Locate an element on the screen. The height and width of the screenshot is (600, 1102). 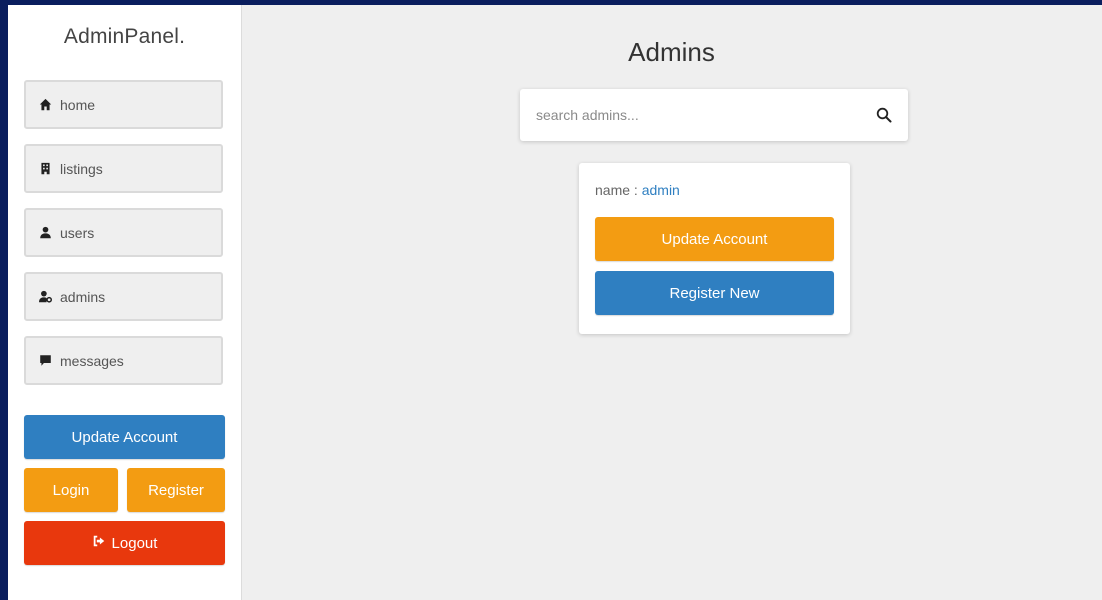
building-icon is located at coordinates (45, 169).